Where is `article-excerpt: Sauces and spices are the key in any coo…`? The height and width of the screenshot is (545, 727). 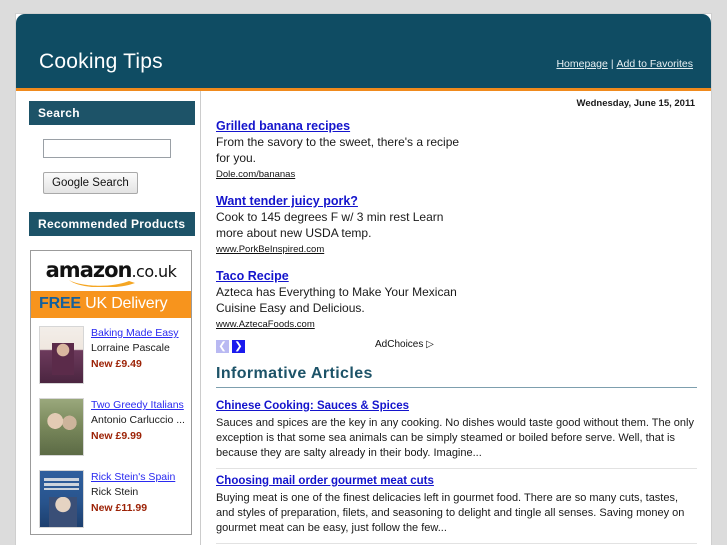
article-excerpt: Sauces and spices are the key in any coo… is located at coordinates (455, 438).